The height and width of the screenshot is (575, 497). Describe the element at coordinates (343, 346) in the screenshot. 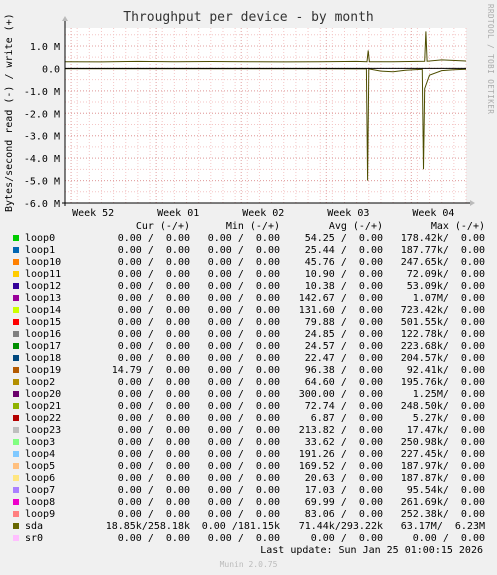

I see `legend-avg-value: 24.57 / 0.00` at that location.